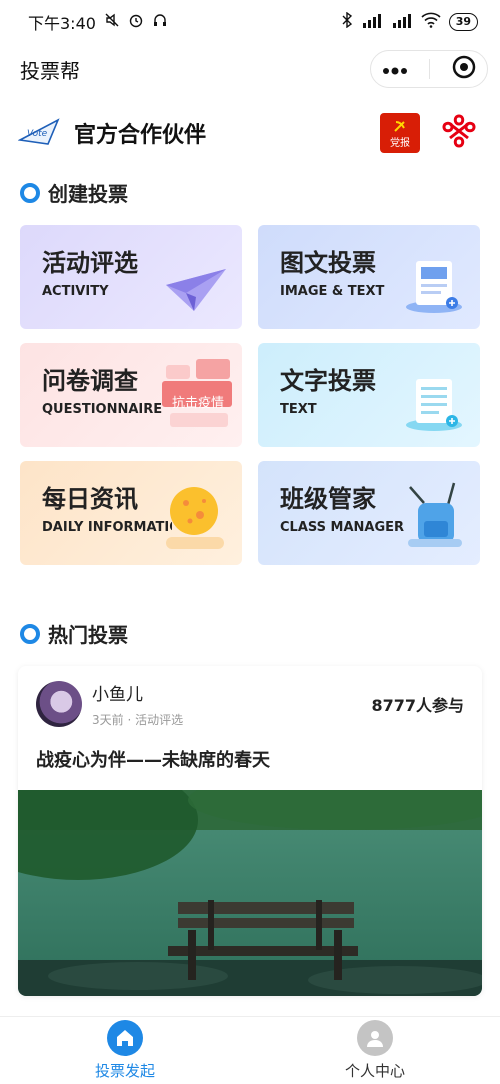 Image resolution: width=500 pixels, height=1084 pixels. I want to click on capsule-divider, so click(430, 69).